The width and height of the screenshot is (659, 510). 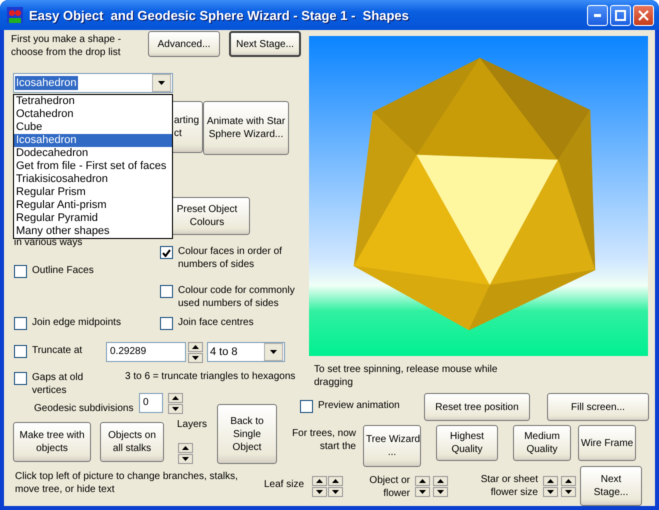 I want to click on checkbox-label: Preview animation, so click(x=359, y=405).